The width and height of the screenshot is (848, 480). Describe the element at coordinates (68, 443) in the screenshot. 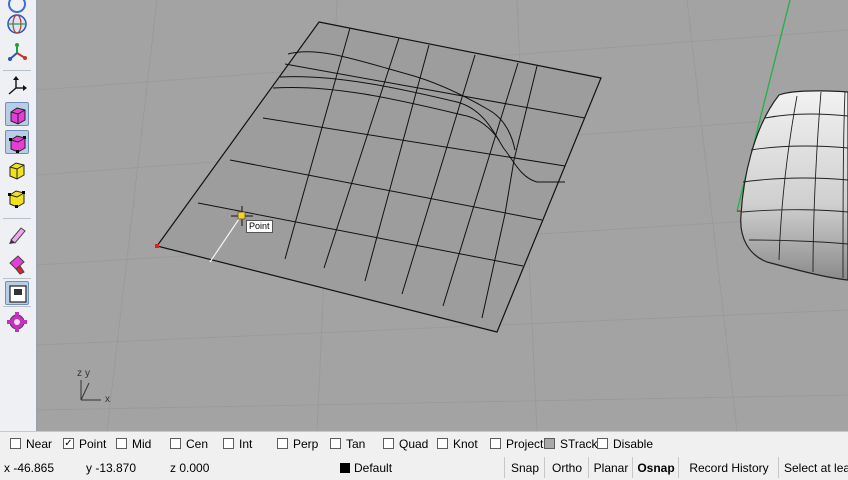

I see `checkbox-checked: ✓` at that location.